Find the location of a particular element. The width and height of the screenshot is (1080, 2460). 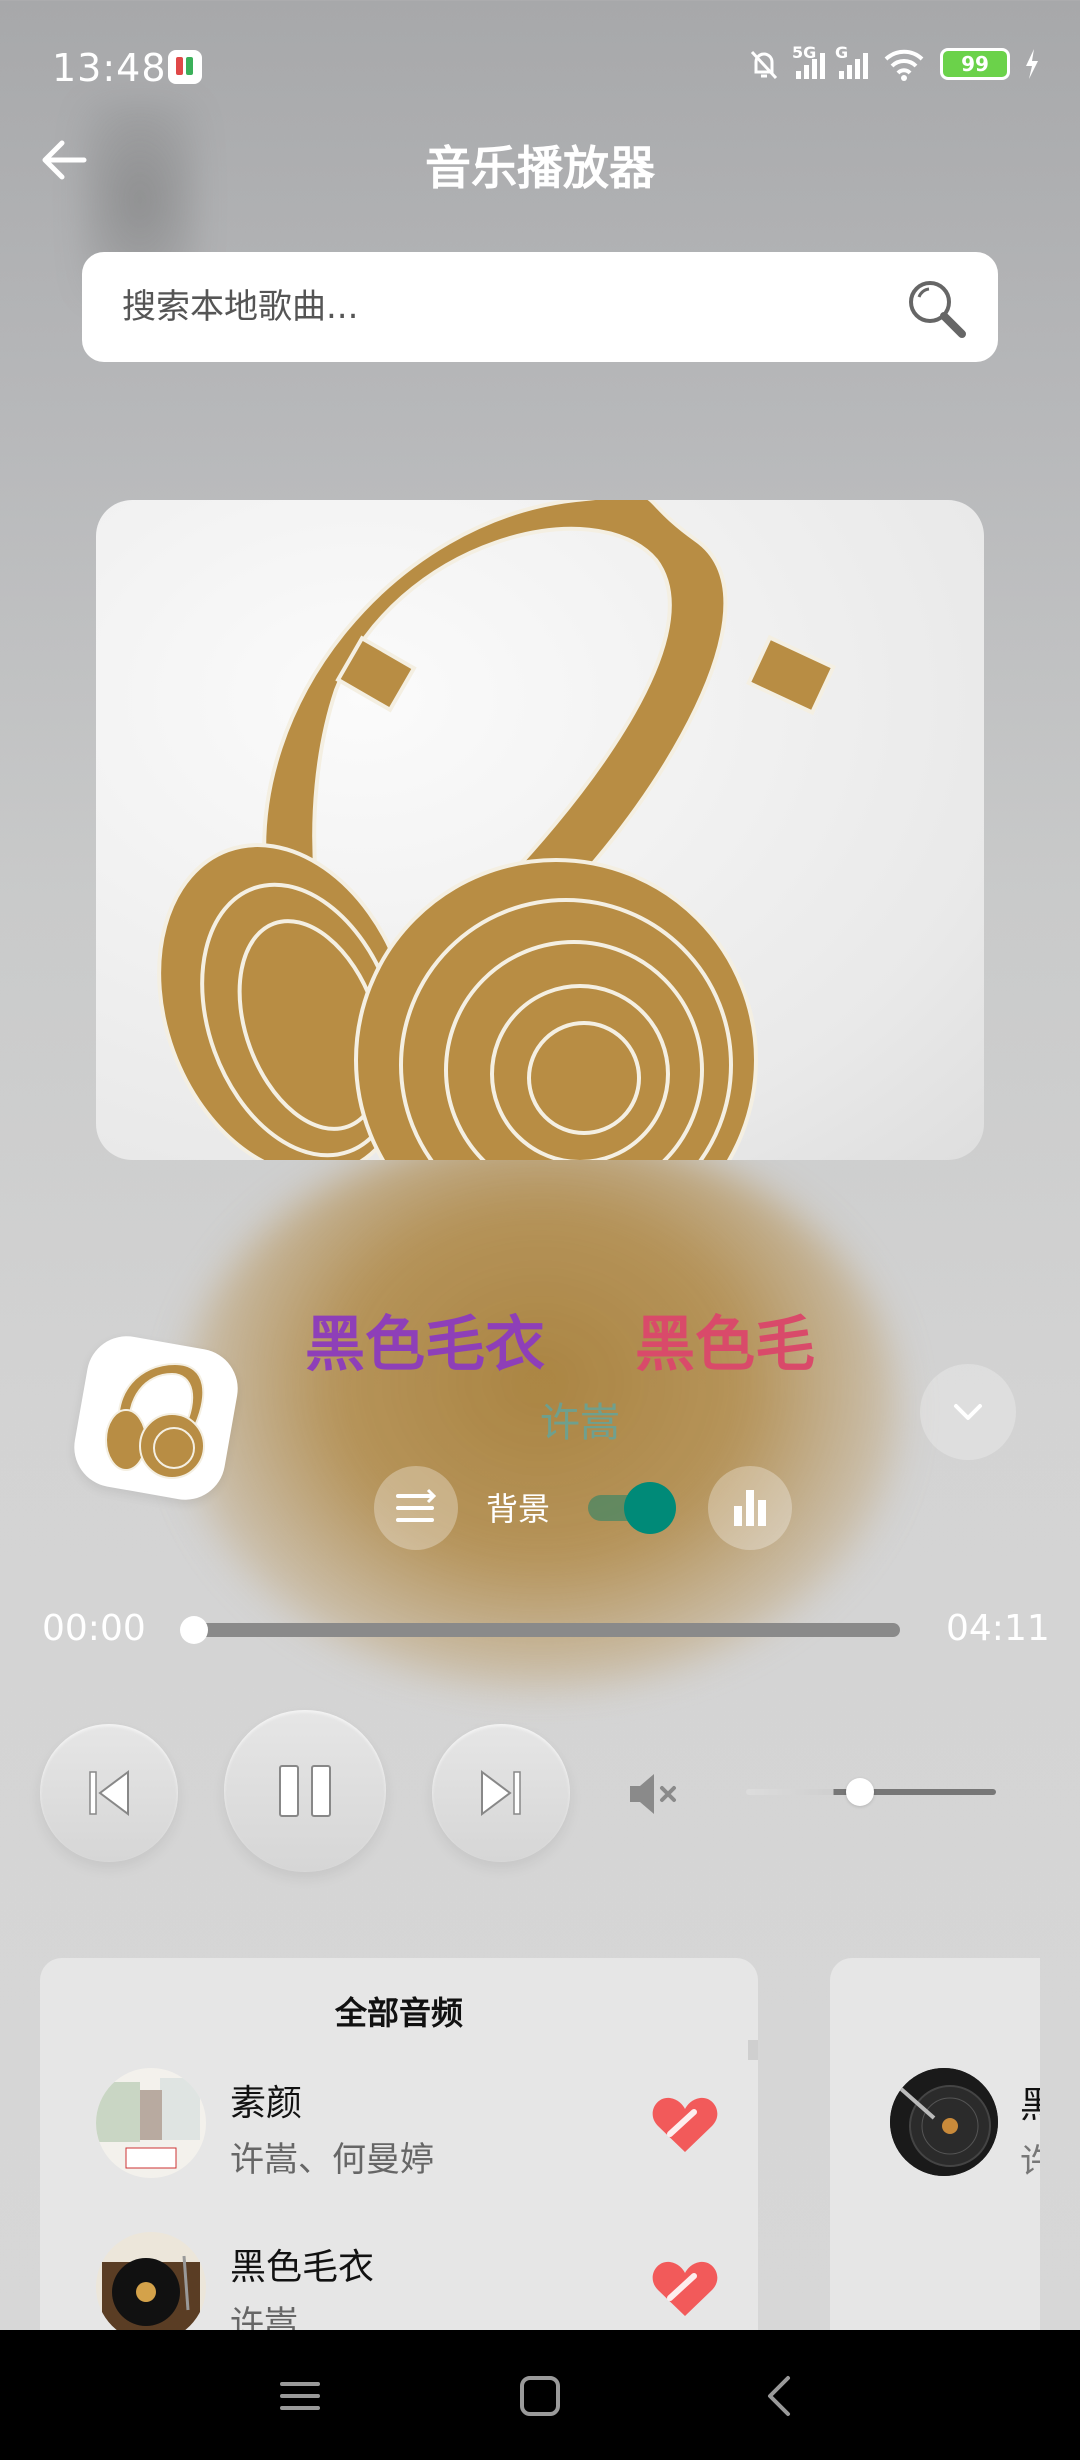

status-bar: 13:48 5G G 99 is located at coordinates (540, 67).